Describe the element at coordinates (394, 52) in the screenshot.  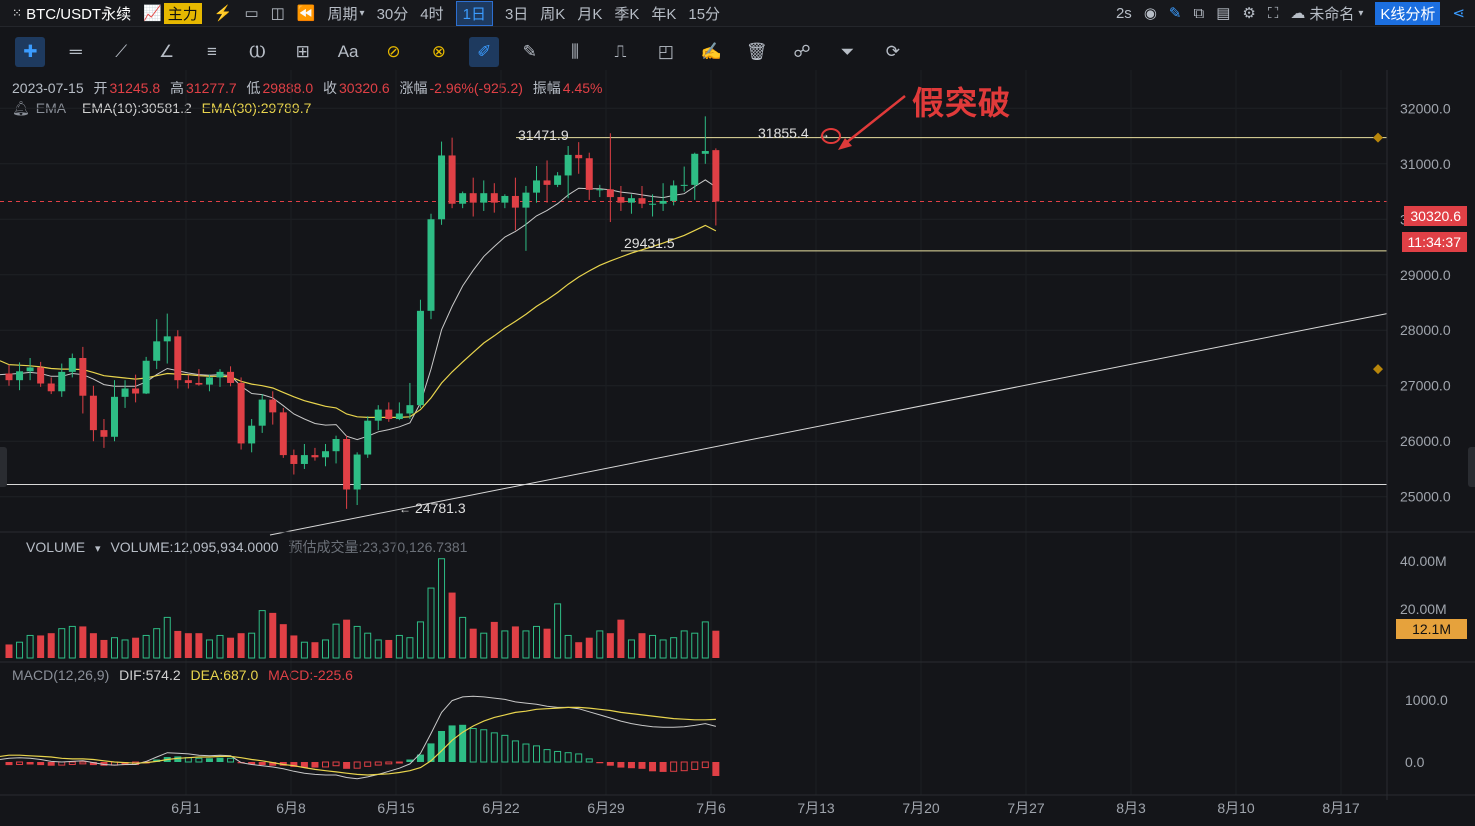
I see `ruler-icon: ⊘` at that location.